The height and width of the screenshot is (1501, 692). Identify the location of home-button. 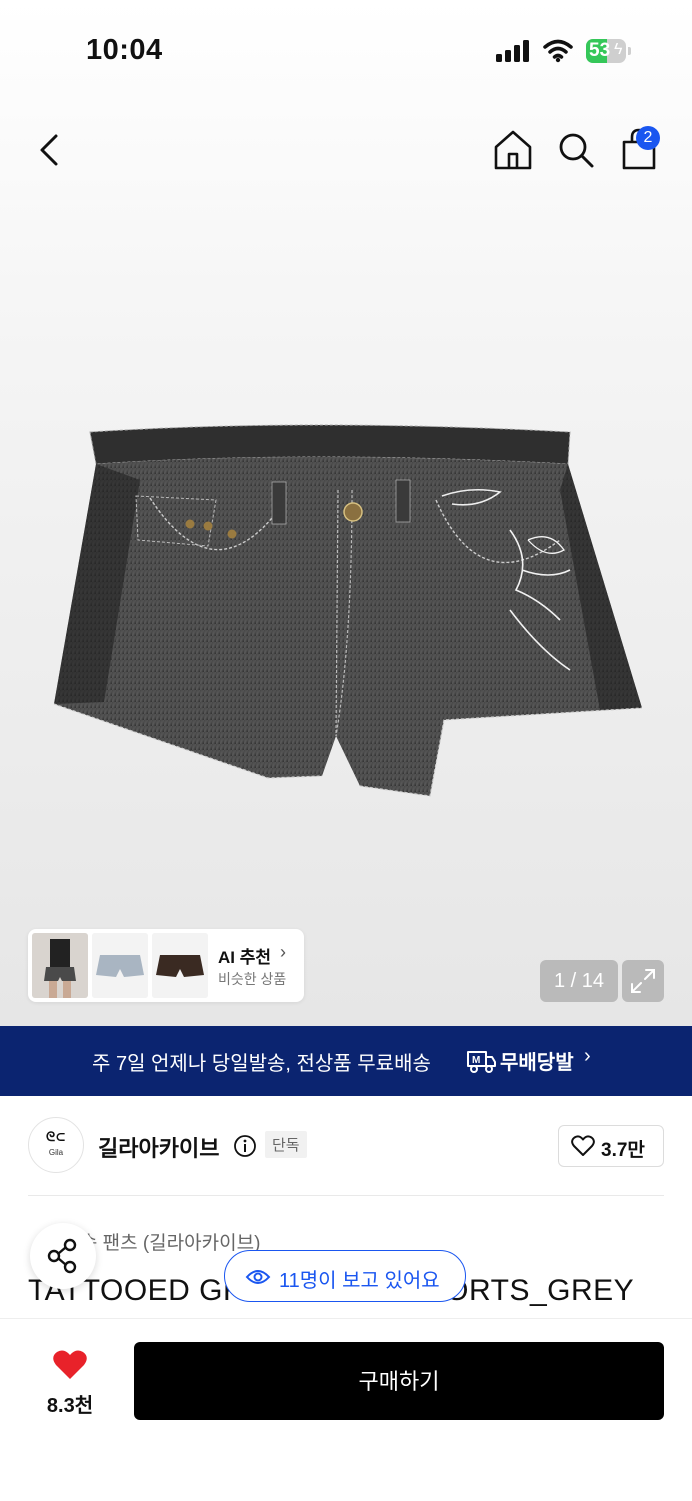
(513, 150).